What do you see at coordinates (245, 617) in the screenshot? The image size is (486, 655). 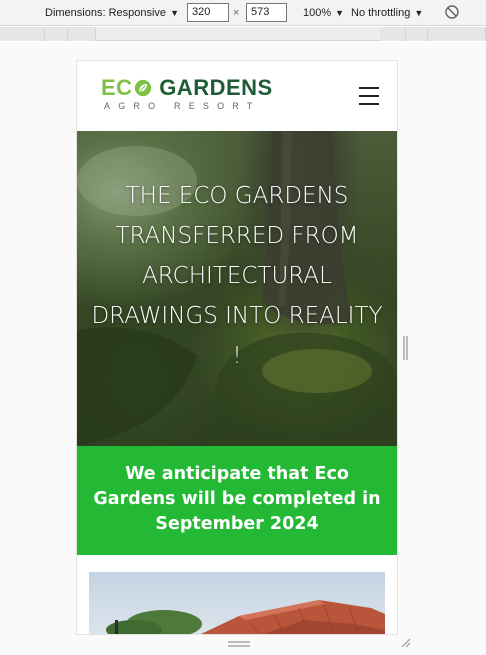 I see `roof-image` at bounding box center [245, 617].